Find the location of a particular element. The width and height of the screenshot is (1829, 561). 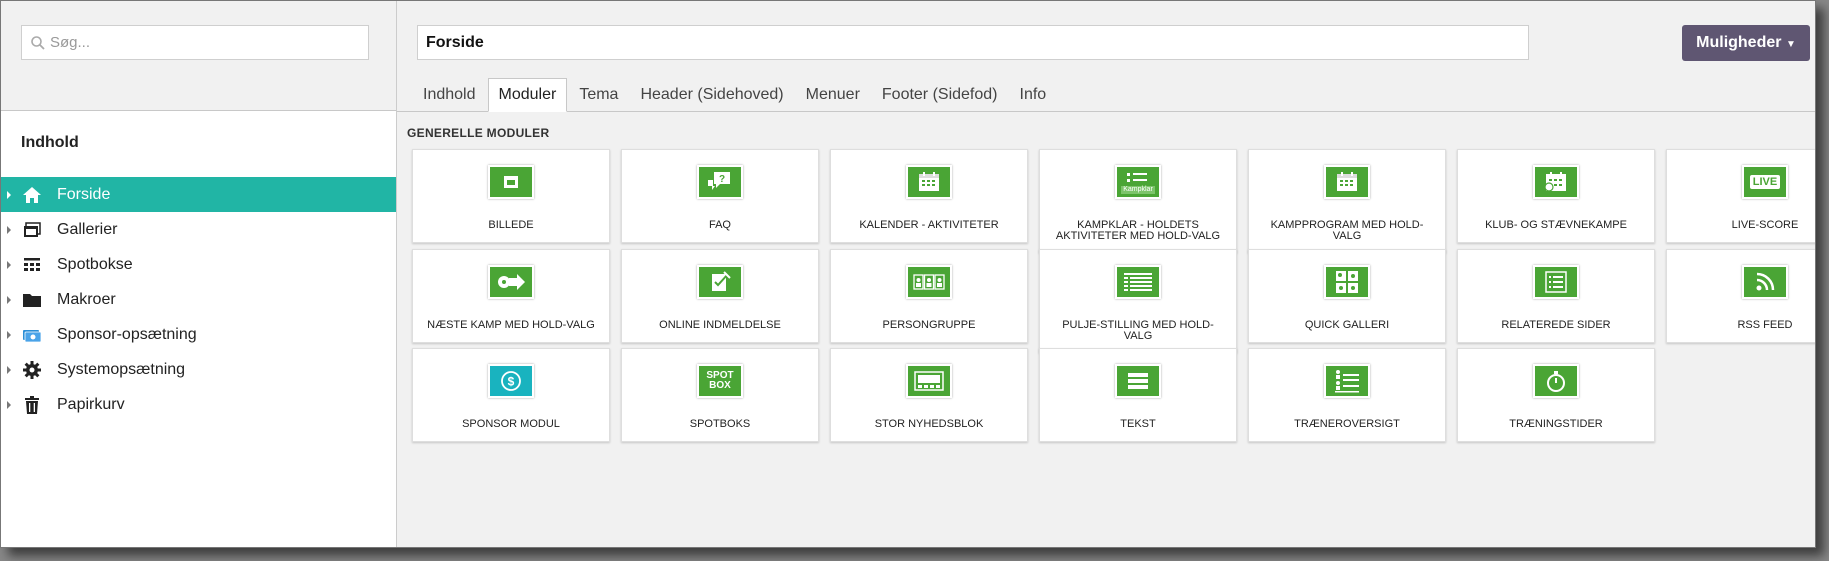

module-card-persongruppe: PERSONGRUPPE is located at coordinates (929, 296).